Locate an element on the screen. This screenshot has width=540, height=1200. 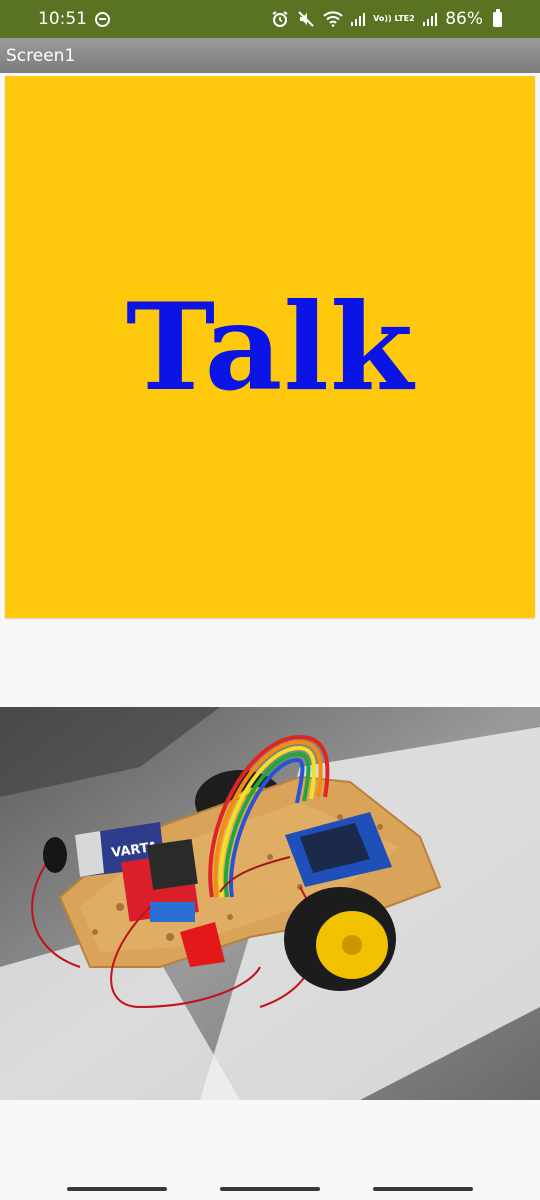
nav-home-handle is located at coordinates (269, 1189).